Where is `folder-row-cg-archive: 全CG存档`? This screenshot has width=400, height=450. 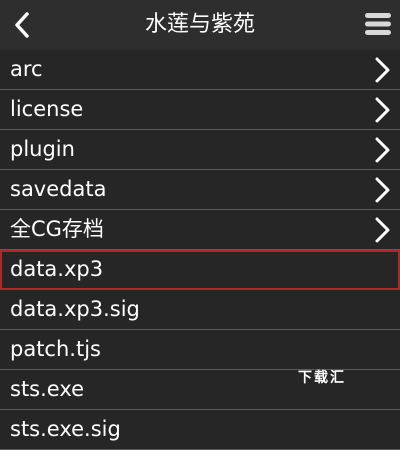
folder-row-cg-archive: 全CG存档 is located at coordinates (200, 230).